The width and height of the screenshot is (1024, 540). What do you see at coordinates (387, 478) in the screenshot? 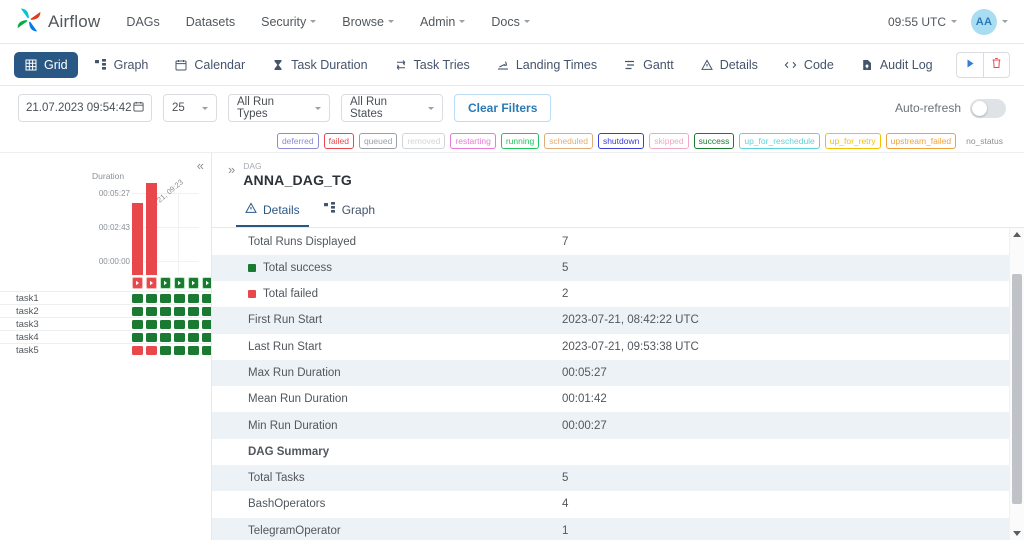
I see `details-row-key: Total Tasks` at bounding box center [387, 478].